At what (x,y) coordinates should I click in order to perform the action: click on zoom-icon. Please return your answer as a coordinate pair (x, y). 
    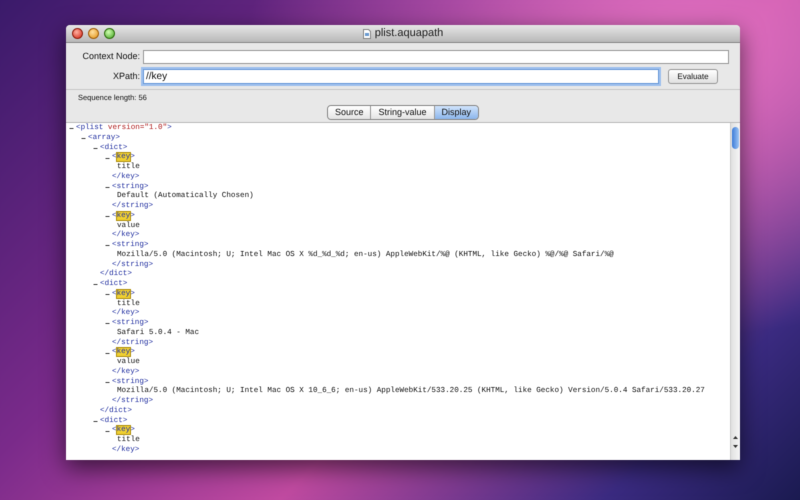
    Looking at the image, I should click on (109, 33).